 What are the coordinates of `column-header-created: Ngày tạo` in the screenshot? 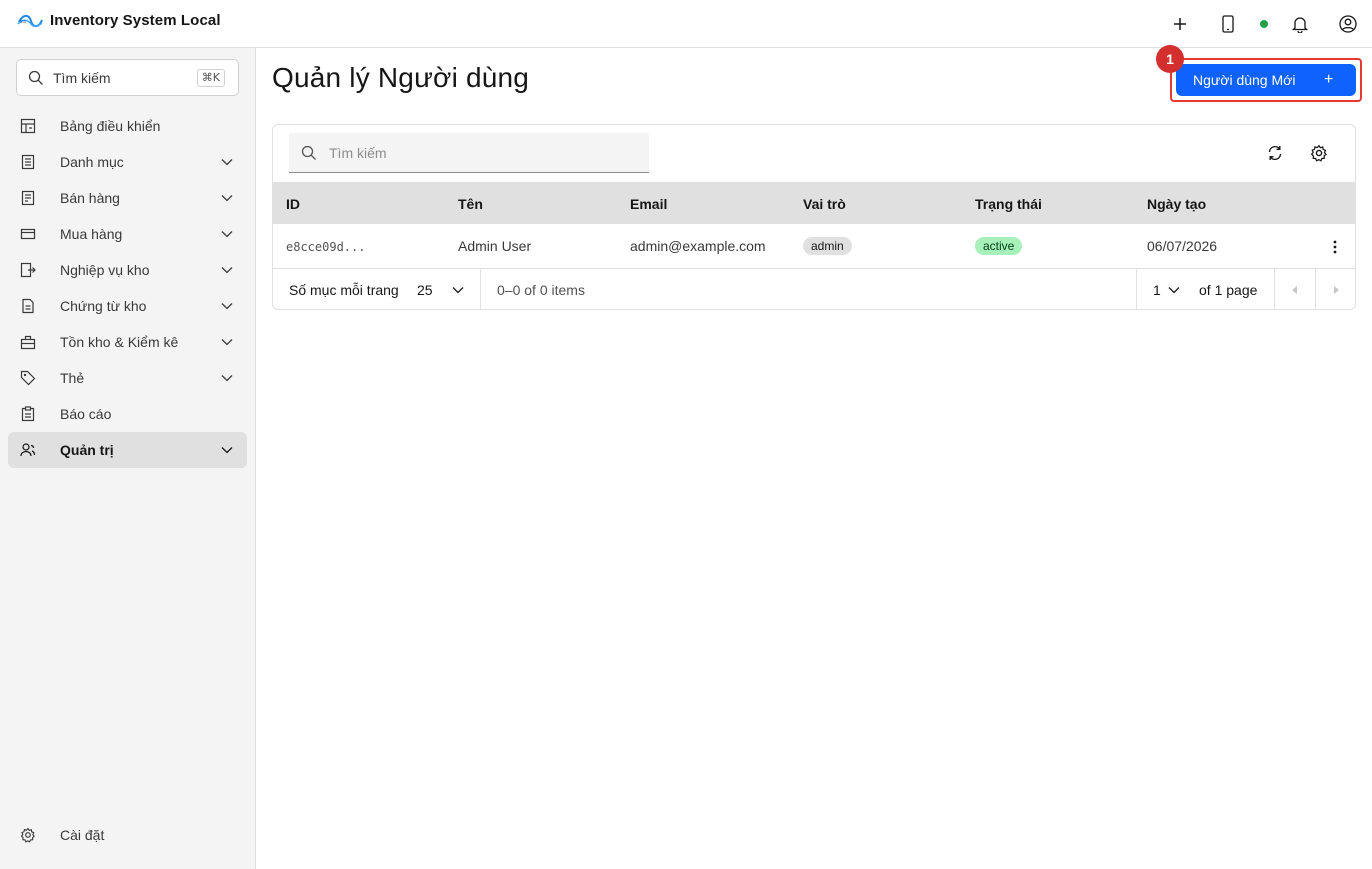 It's located at (1176, 204).